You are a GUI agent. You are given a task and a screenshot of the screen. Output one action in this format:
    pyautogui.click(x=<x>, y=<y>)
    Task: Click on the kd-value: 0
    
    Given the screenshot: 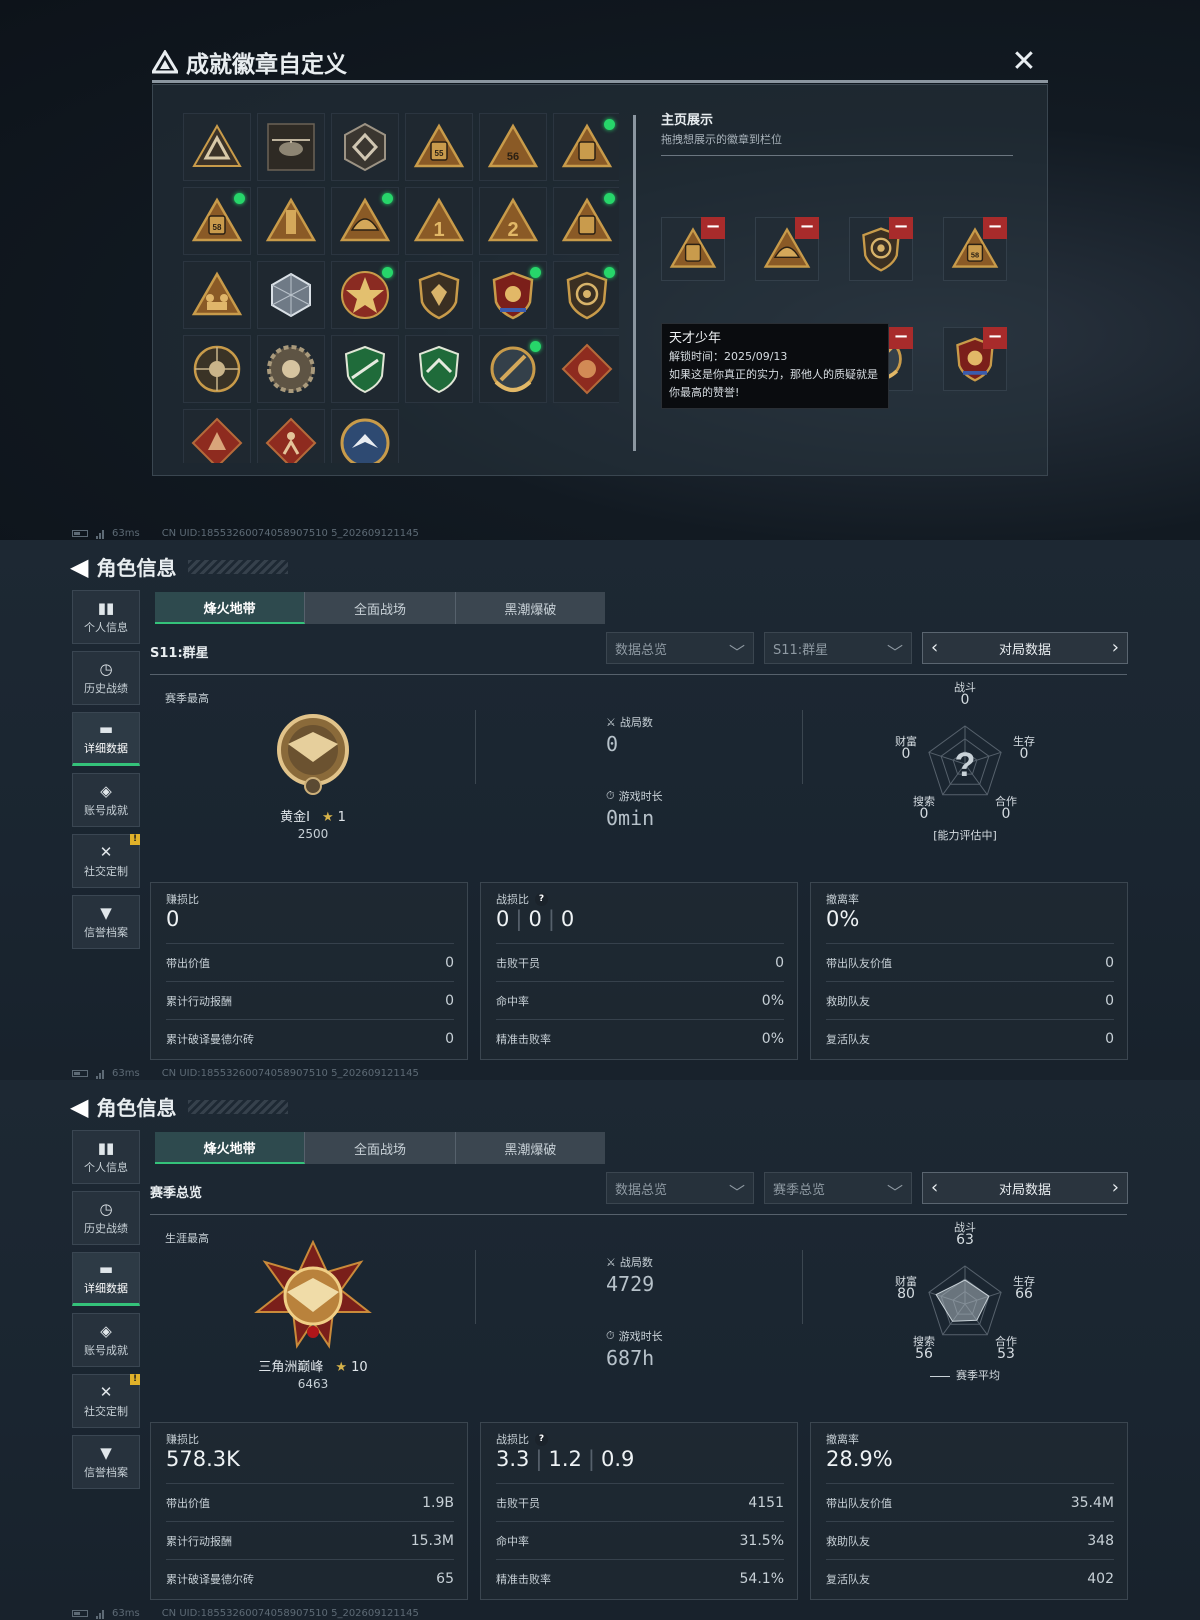 What is the action you would take?
    pyautogui.click(x=503, y=919)
    